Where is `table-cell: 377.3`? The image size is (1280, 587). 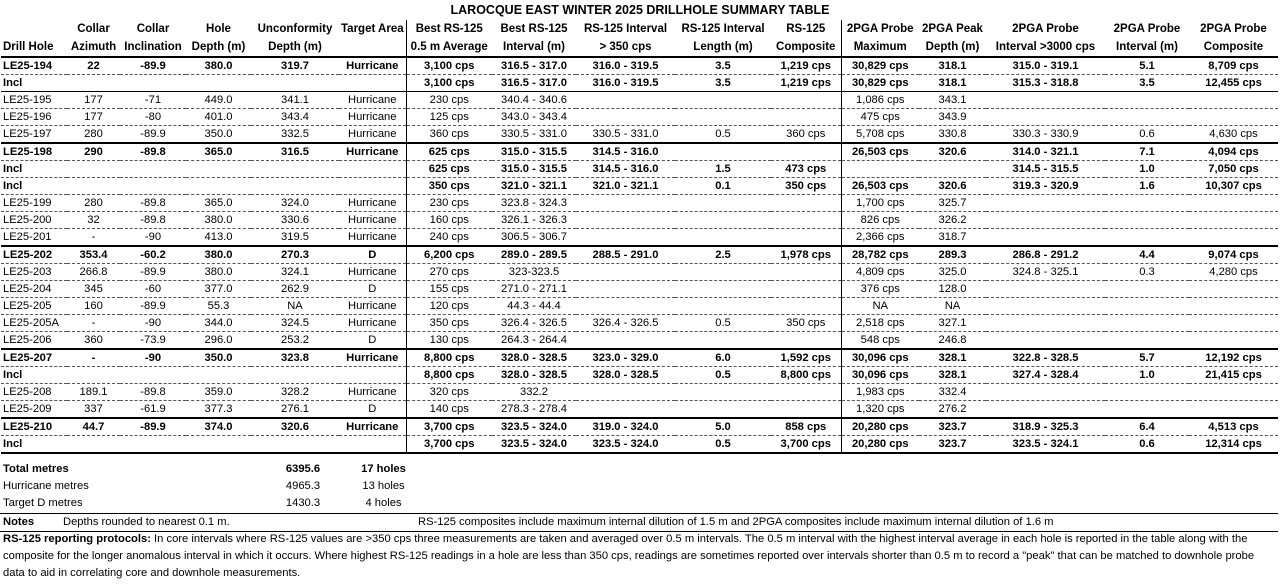
table-cell: 377.3 is located at coordinates (218, 409).